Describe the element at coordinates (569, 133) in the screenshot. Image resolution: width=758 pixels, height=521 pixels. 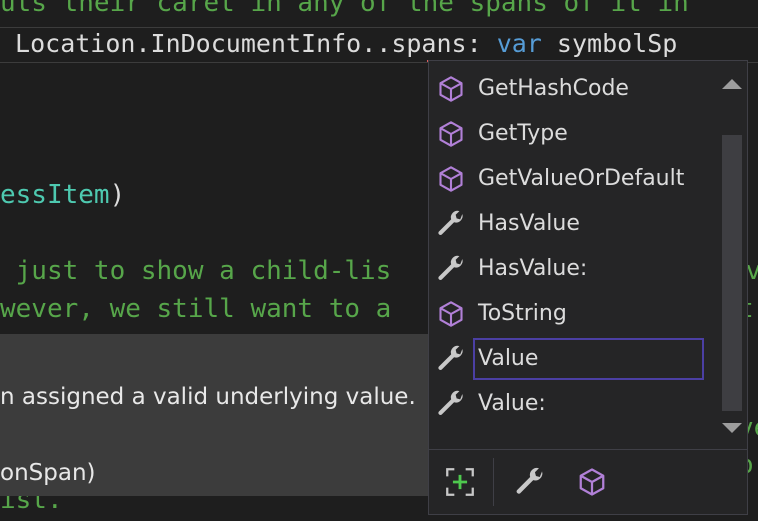
I see `completion-item: GetType` at that location.